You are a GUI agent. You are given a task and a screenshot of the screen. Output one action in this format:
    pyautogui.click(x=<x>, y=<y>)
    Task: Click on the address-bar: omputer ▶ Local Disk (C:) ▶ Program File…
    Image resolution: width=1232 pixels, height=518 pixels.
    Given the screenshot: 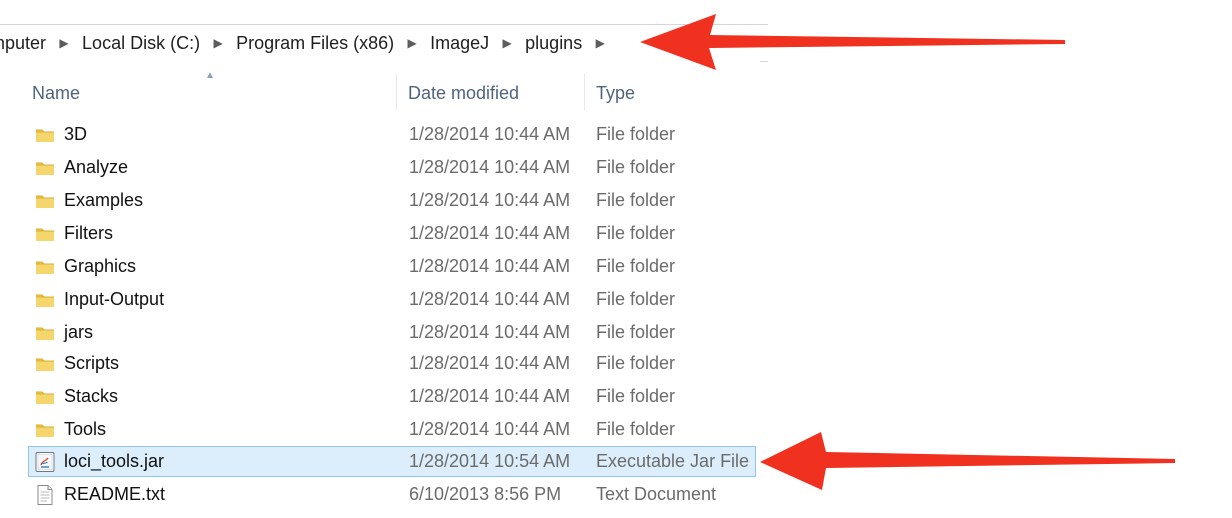 What is the action you would take?
    pyautogui.click(x=384, y=43)
    